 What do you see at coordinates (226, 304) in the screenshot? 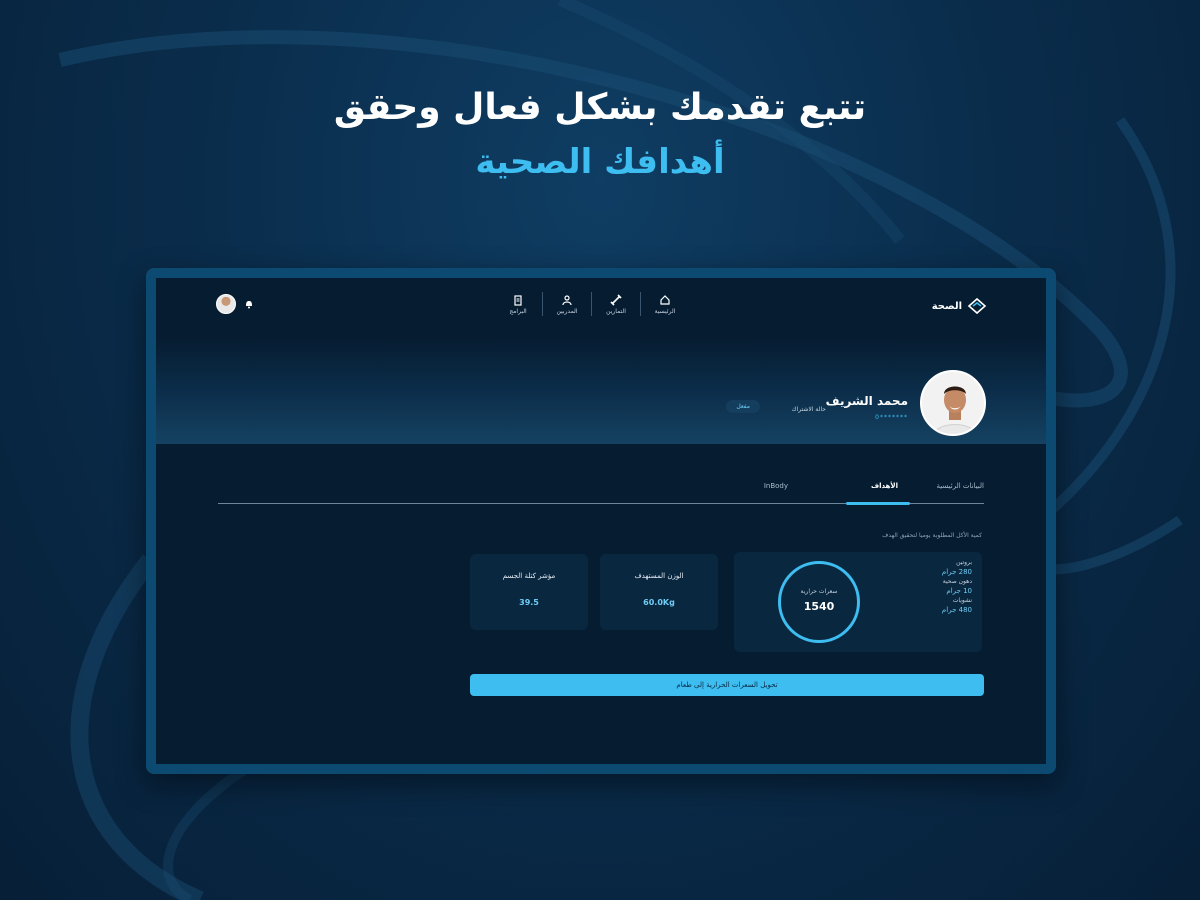
I see `user-avatar` at bounding box center [226, 304].